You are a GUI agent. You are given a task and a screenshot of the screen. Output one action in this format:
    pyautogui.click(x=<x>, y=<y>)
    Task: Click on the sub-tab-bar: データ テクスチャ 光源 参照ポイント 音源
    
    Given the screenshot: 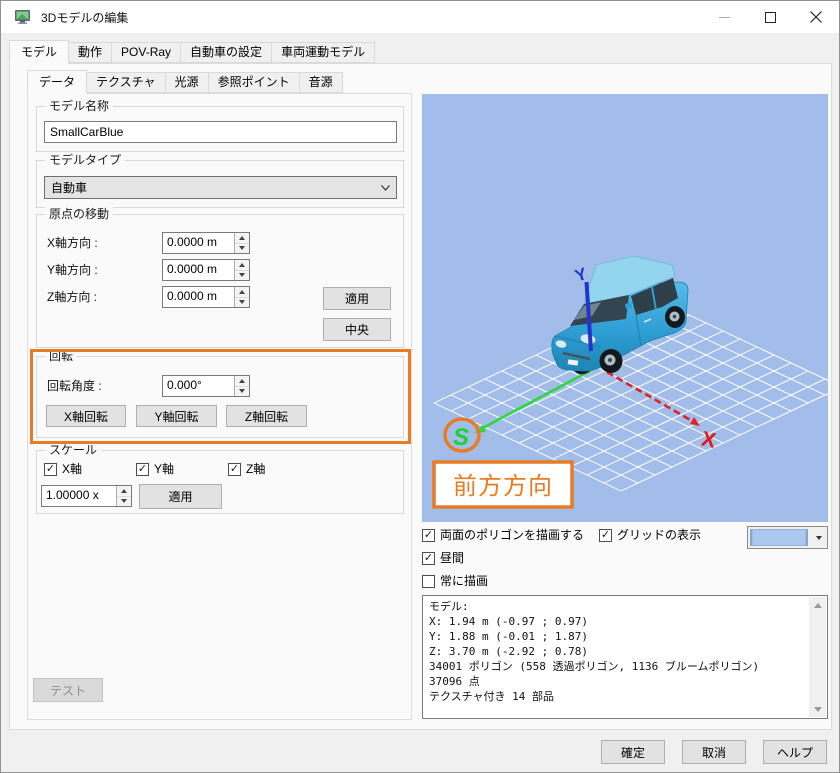 What is the action you would take?
    pyautogui.click(x=185, y=82)
    